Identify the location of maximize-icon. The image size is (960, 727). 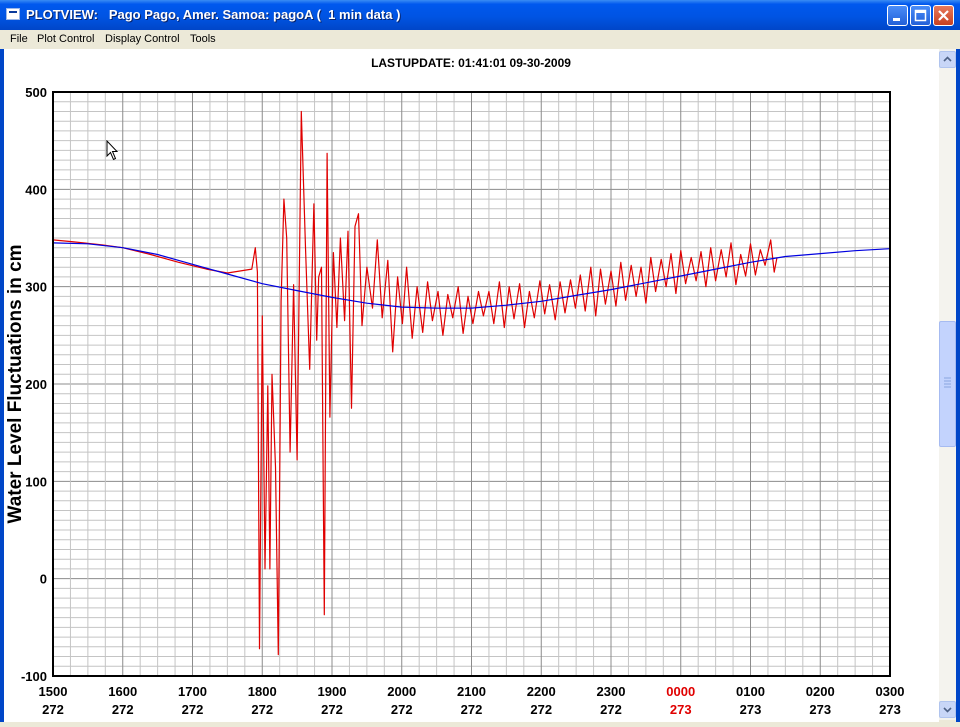
(920, 15).